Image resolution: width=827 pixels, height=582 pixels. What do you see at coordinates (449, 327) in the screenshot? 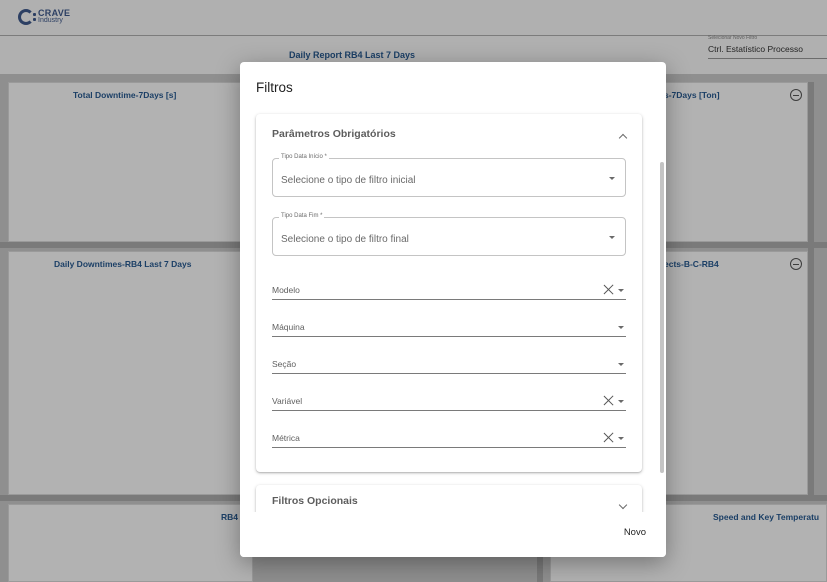
I see `maquina-select: Máquina` at bounding box center [449, 327].